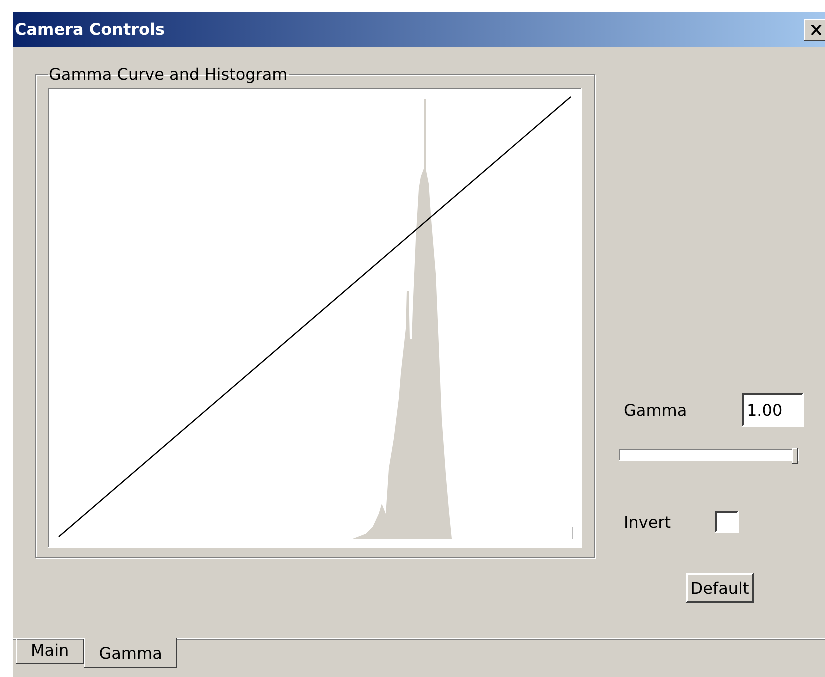 The image size is (825, 677). I want to click on close-icon, so click(816, 29).